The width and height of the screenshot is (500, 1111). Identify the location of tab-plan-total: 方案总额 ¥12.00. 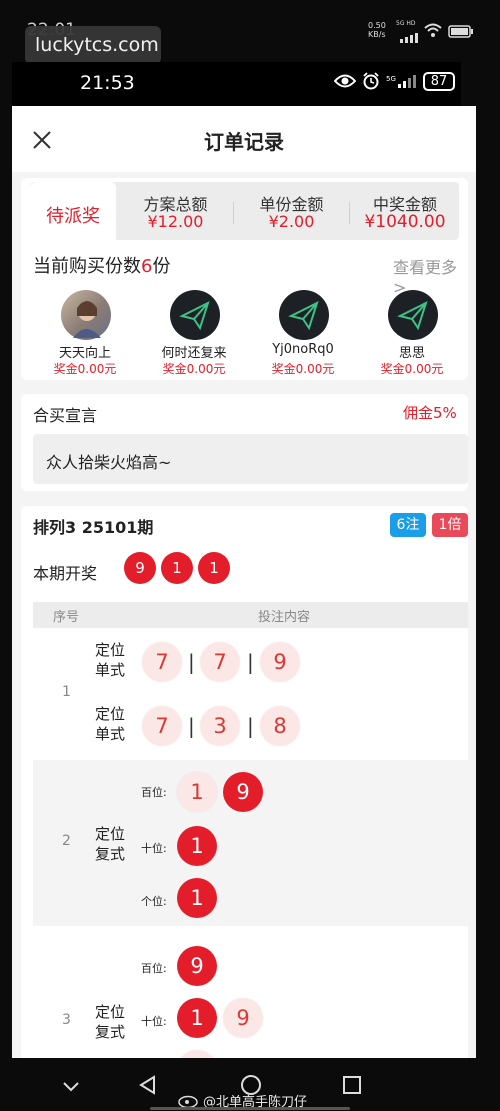
(175, 212).